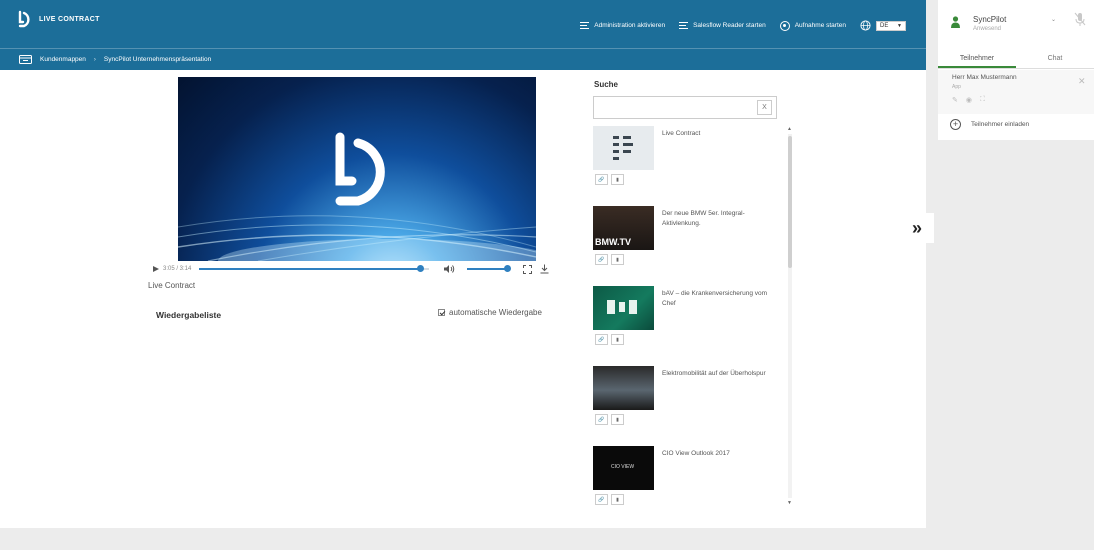 This screenshot has width=1094, height=550. What do you see at coordinates (1016, 92) in the screenshot?
I see `participant-row: Herr Max Mustermann App ✕ ✎ ◉ ⛶` at bounding box center [1016, 92].